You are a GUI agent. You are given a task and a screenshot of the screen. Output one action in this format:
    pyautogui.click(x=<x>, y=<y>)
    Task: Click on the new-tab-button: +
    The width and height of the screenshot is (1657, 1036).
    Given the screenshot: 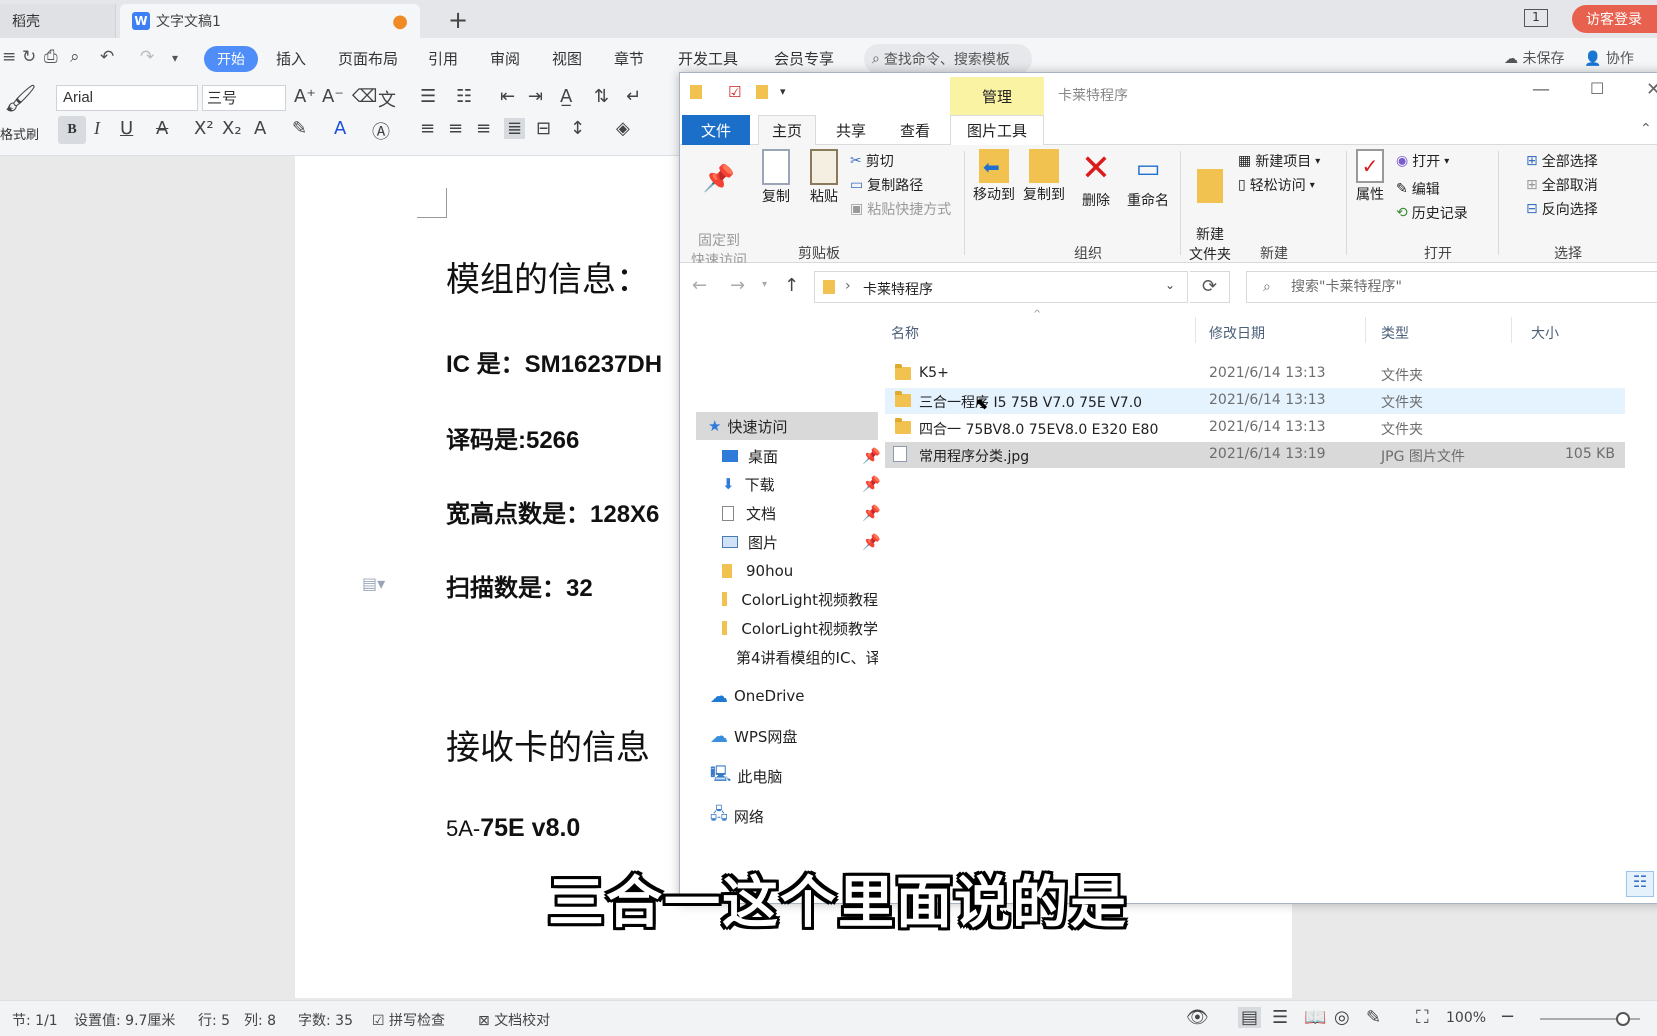 What is the action you would take?
    pyautogui.click(x=458, y=20)
    